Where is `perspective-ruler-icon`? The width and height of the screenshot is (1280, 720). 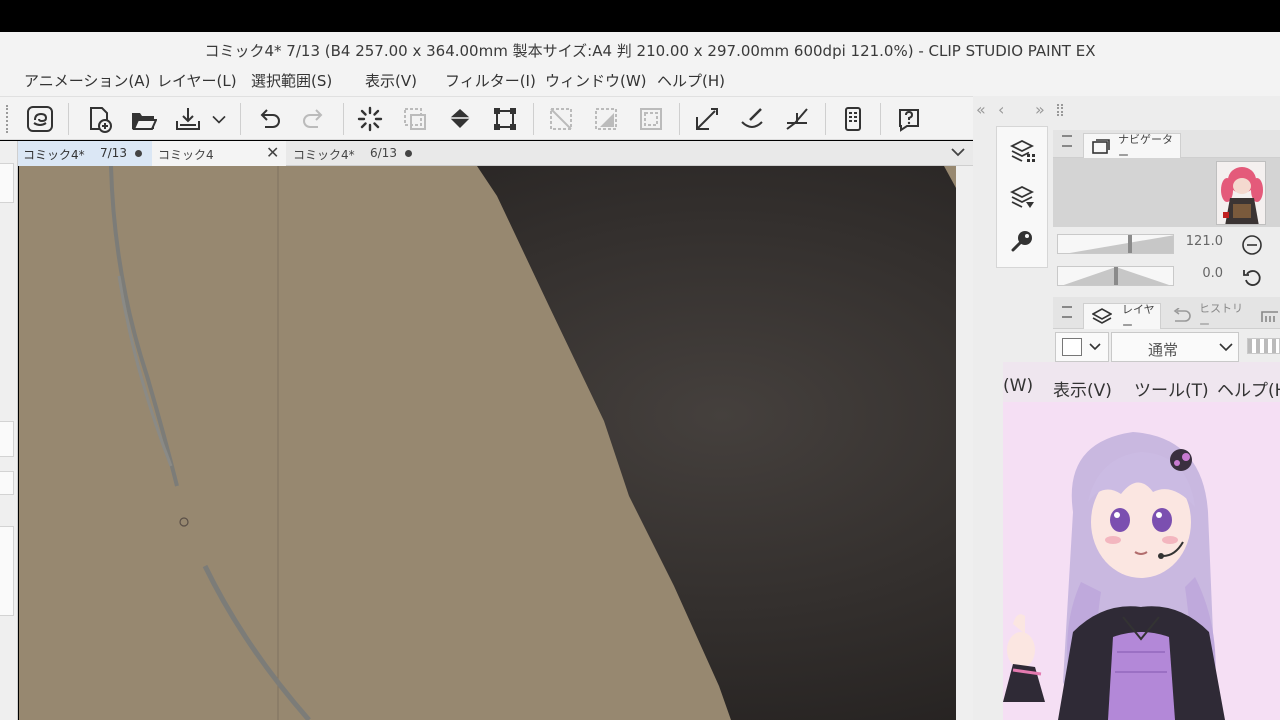 perspective-ruler-icon is located at coordinates (797, 119).